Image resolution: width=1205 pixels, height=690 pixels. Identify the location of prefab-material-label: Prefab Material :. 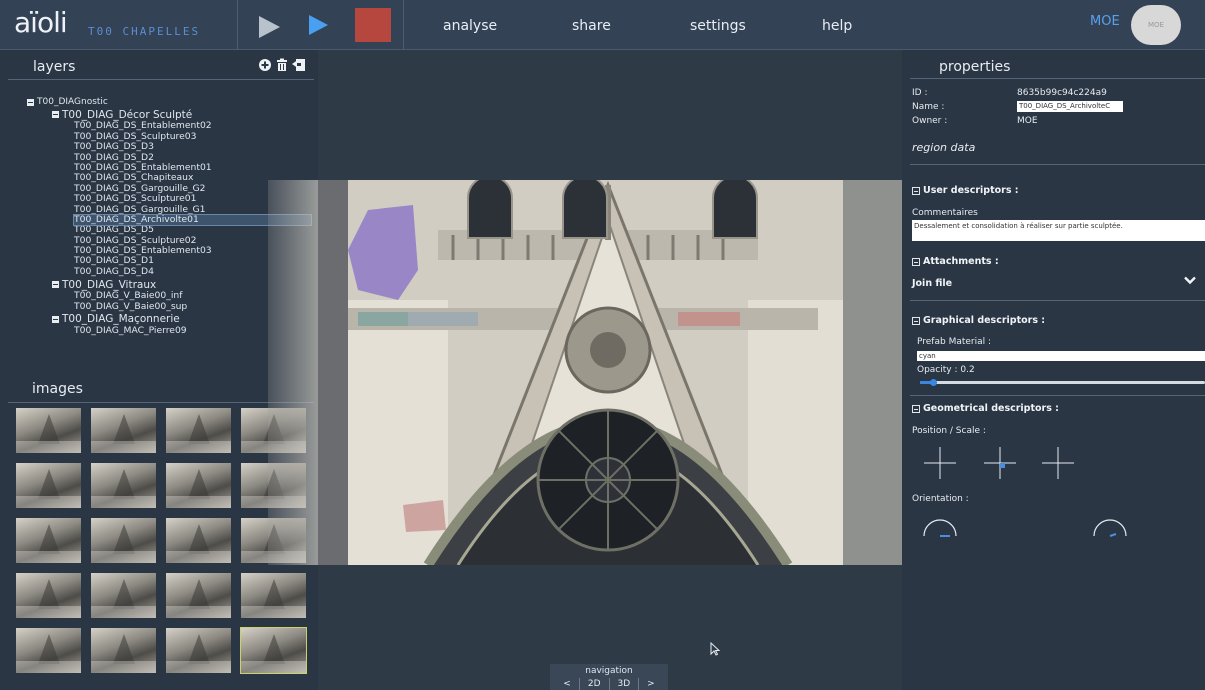
(954, 342).